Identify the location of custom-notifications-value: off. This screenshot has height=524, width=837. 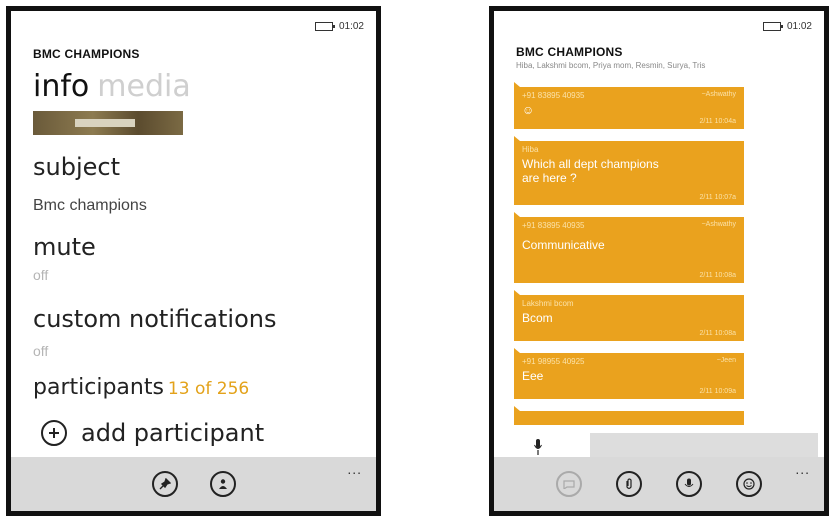
(40, 351).